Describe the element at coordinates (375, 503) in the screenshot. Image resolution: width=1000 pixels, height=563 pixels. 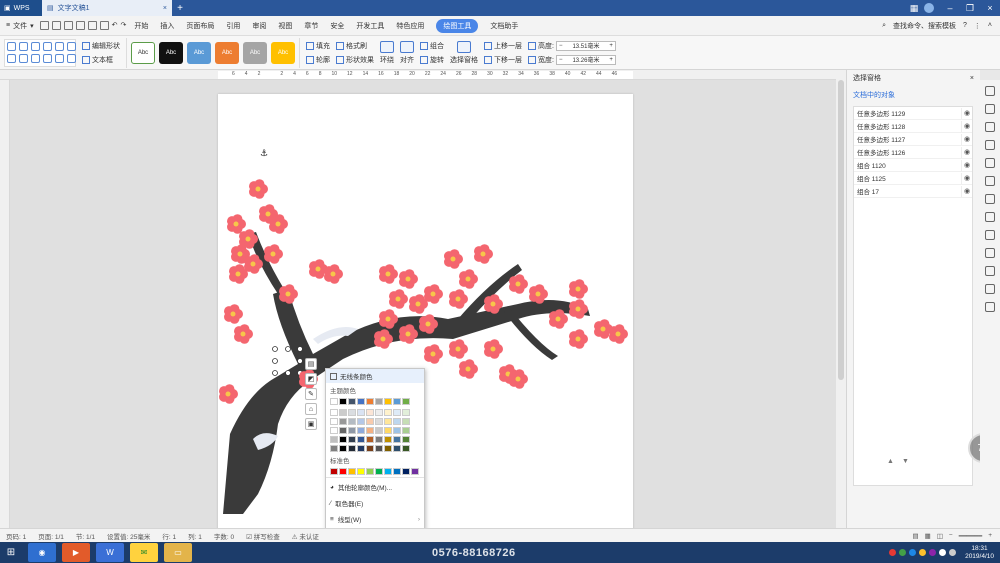
I see `eyedropper-item: ⁄ 取色器(E)` at that location.